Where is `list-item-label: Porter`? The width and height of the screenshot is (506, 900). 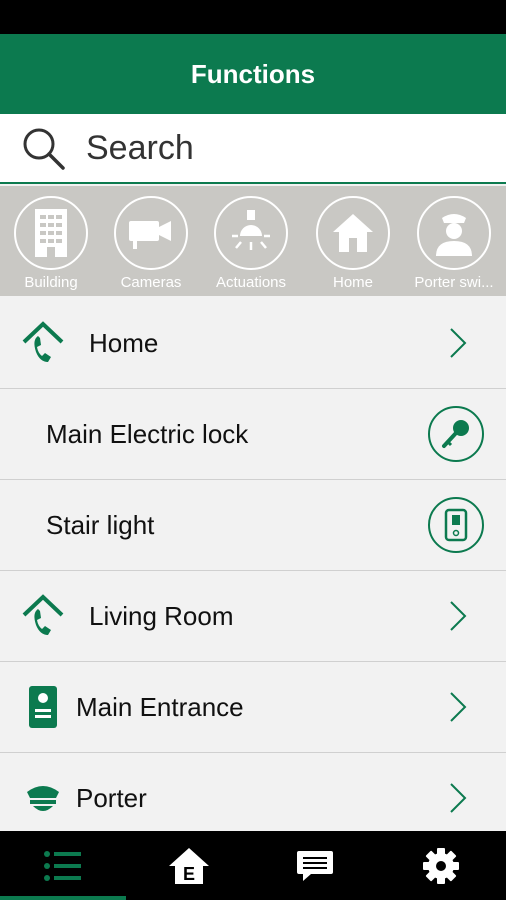
list-item-label: Porter is located at coordinates (111, 797).